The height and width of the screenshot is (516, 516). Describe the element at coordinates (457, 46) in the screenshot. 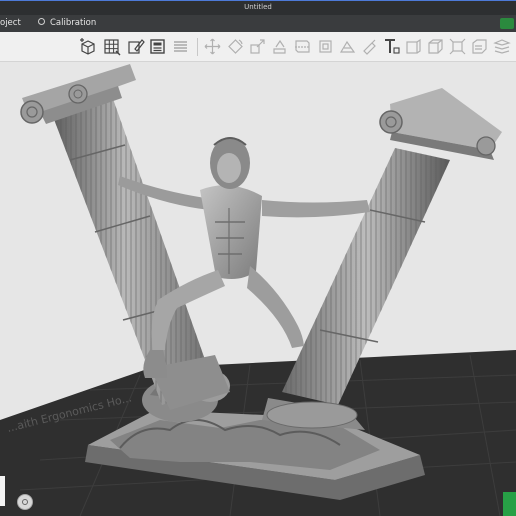

I see `split-icon` at that location.